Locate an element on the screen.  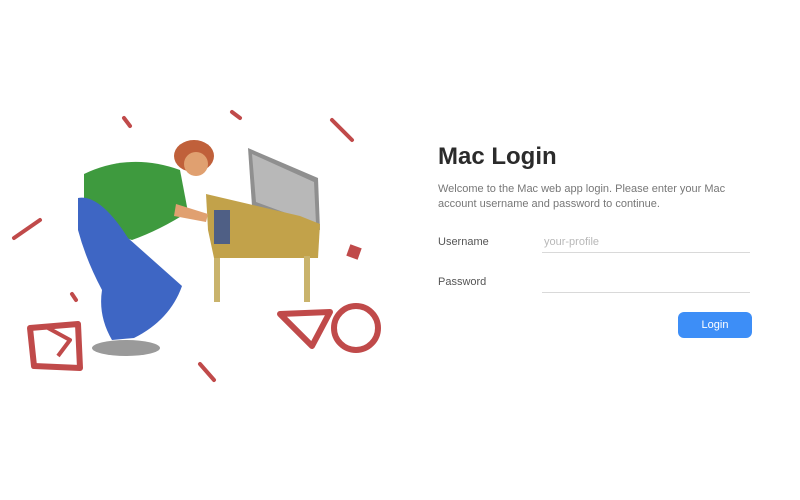
shoe-icon is located at coordinates (126, 348).